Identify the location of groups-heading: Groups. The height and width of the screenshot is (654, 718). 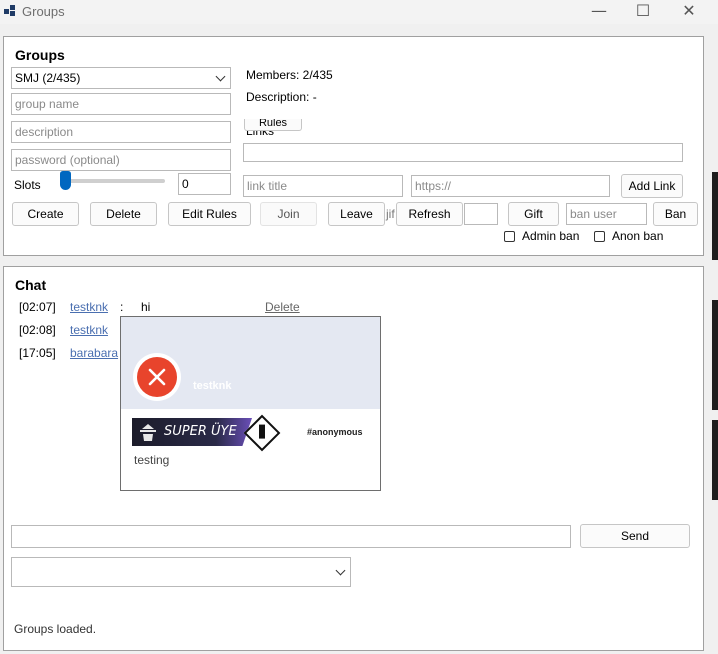
(40, 55).